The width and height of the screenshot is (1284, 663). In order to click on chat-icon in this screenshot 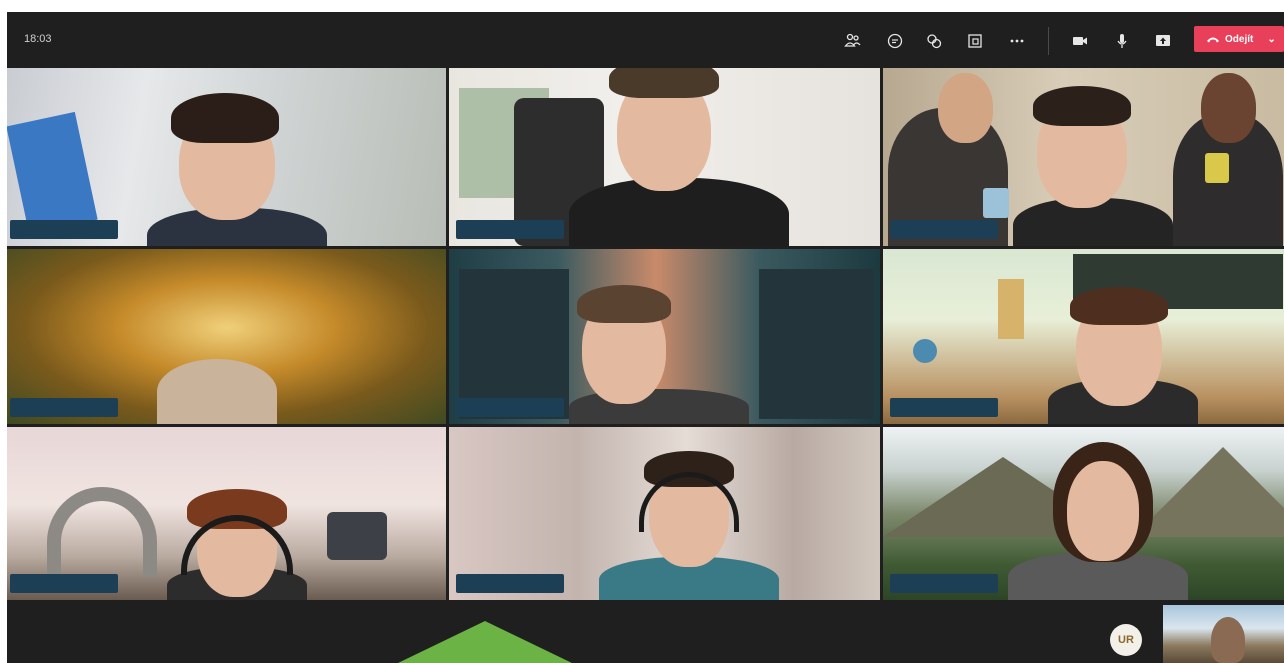, I will do `click(895, 41)`.